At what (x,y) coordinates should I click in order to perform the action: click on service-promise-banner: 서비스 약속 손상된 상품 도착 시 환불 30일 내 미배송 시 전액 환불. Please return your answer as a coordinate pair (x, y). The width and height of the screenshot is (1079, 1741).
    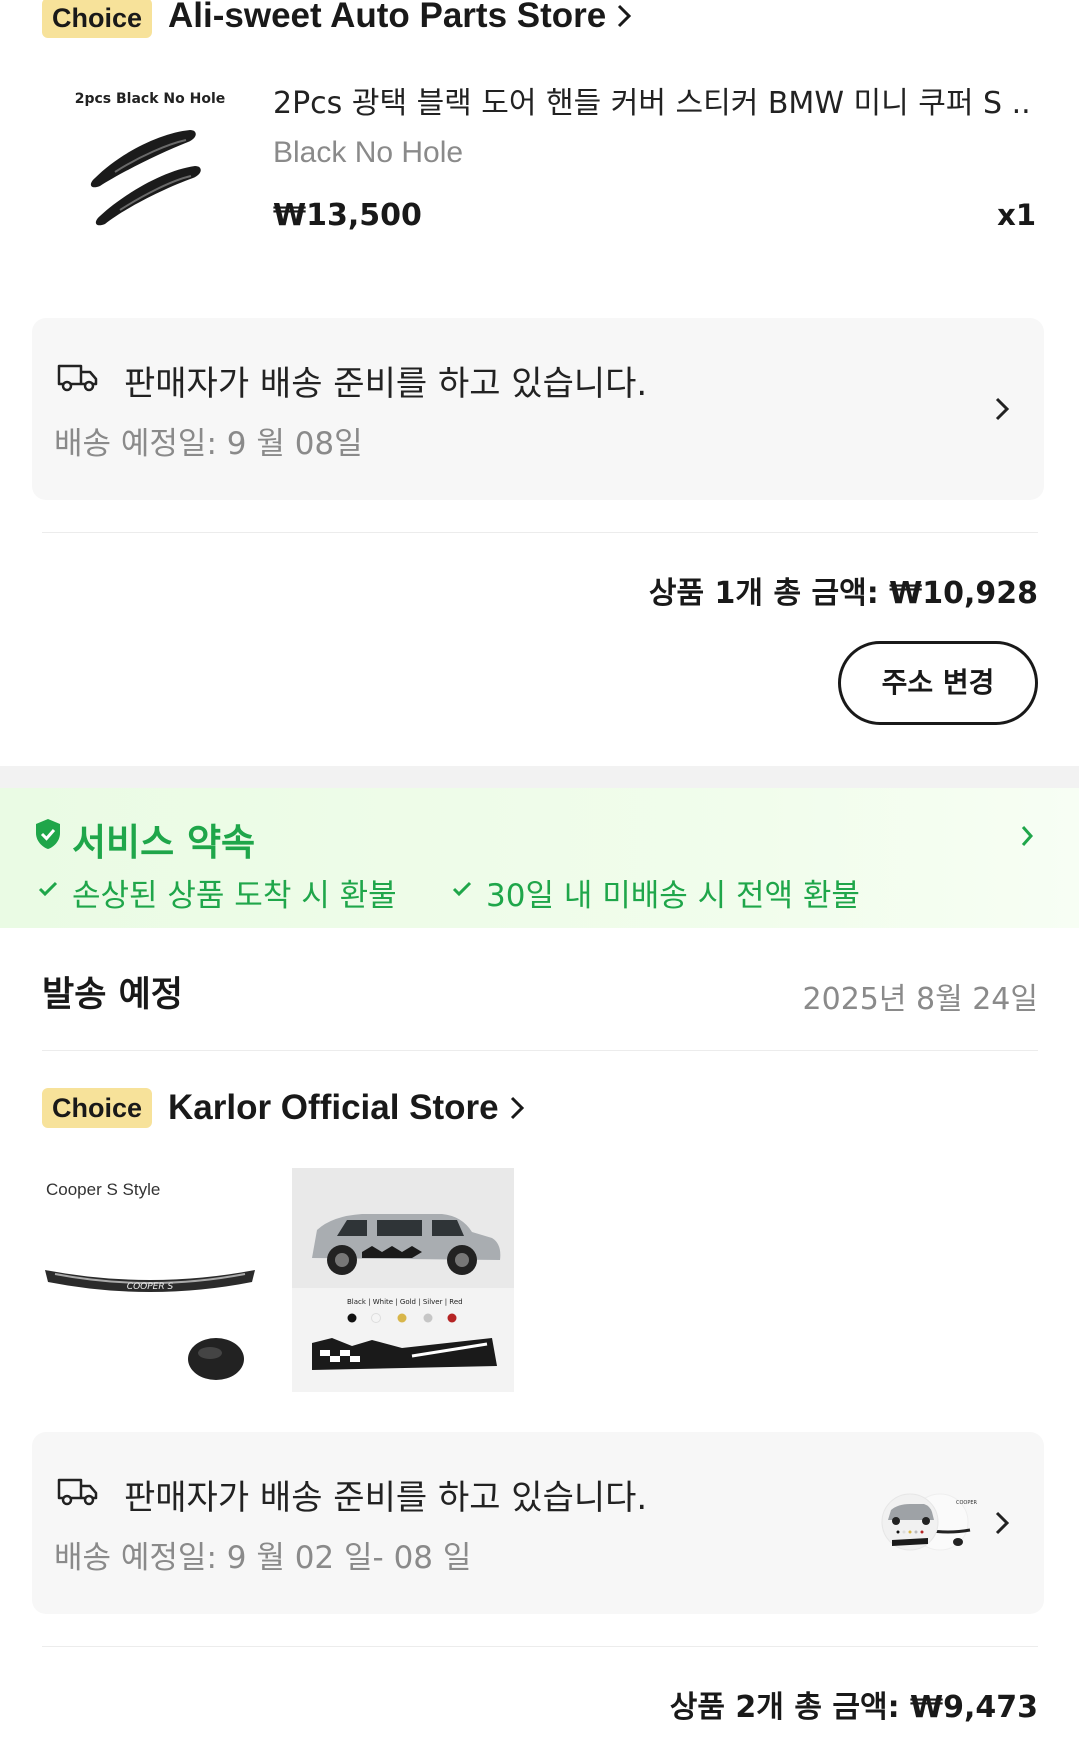
    Looking at the image, I should click on (539, 858).